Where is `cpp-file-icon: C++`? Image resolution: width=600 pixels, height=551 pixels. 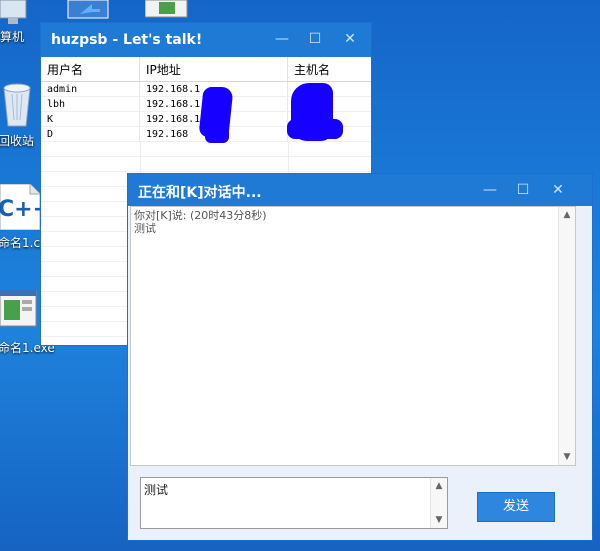
cpp-file-icon: C++ is located at coordinates (25, 209).